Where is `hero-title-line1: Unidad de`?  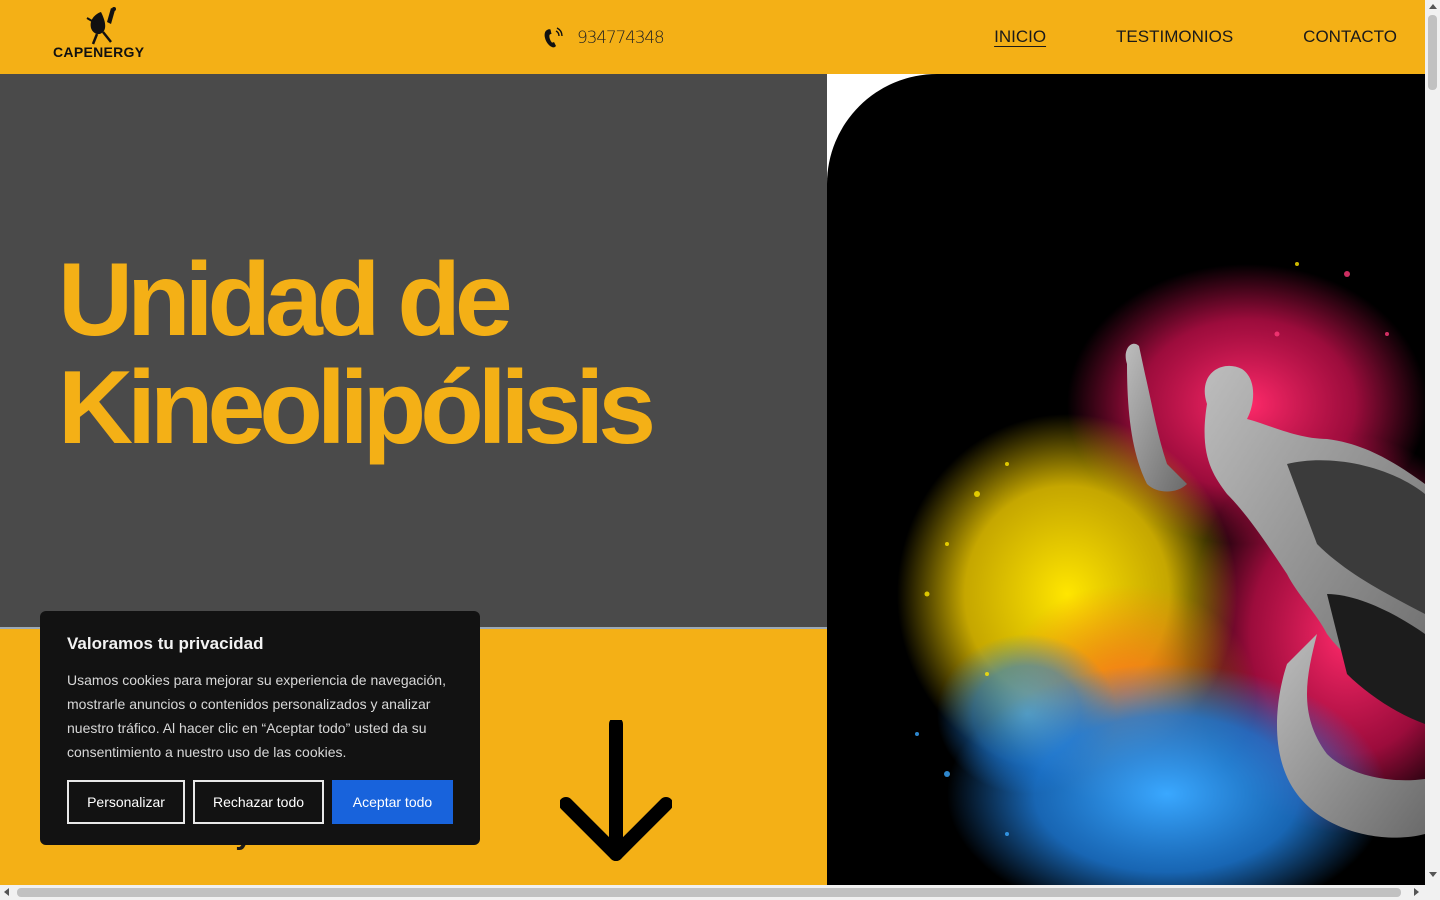
hero-title-line1: Unidad de is located at coordinates (285, 300).